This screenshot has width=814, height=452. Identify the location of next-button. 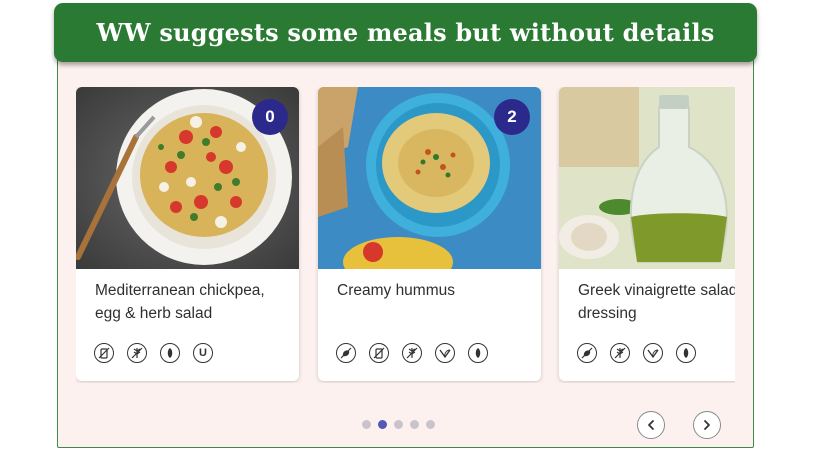
(707, 425).